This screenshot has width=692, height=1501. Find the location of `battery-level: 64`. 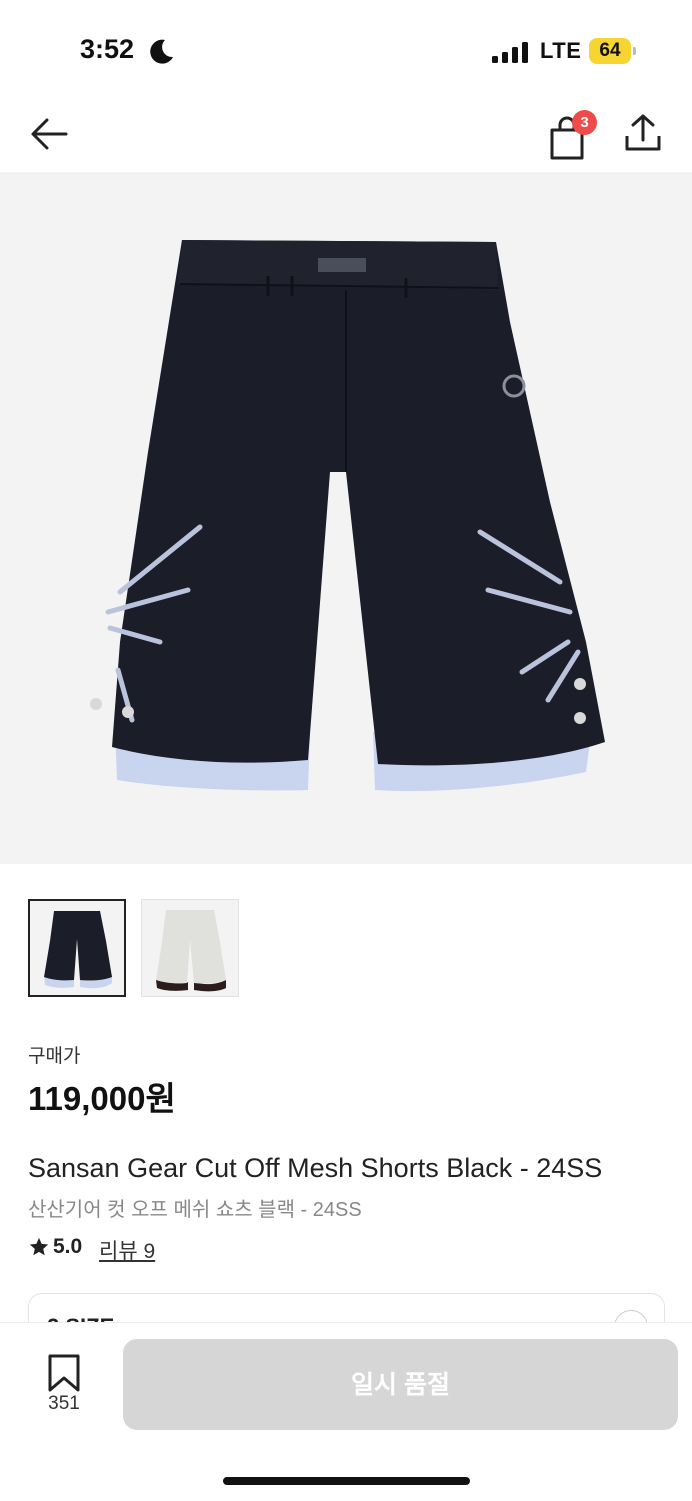

battery-level: 64 is located at coordinates (610, 50).